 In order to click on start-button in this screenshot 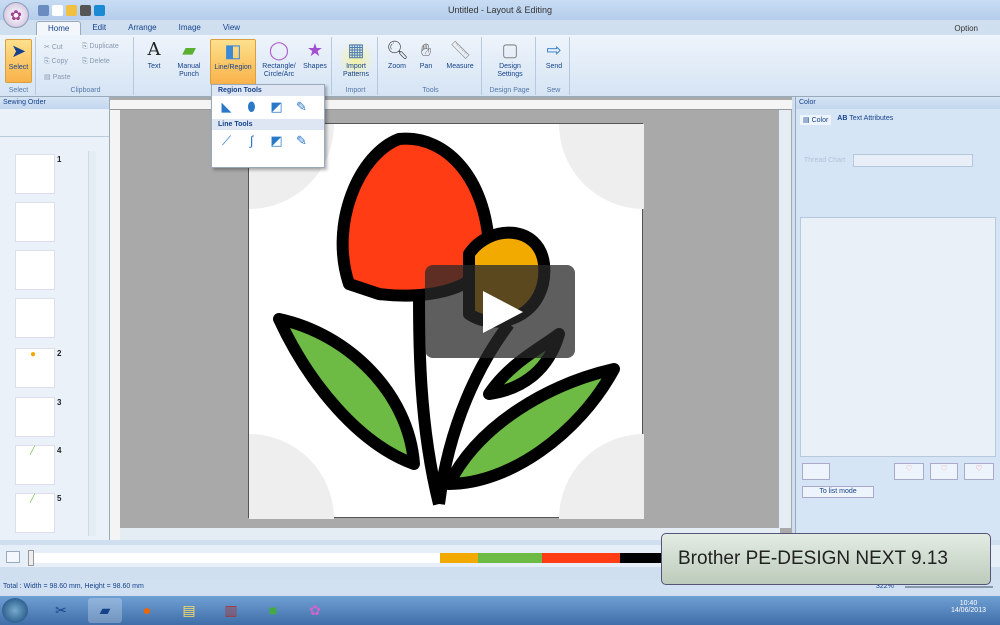, I will do `click(15, 610)`.